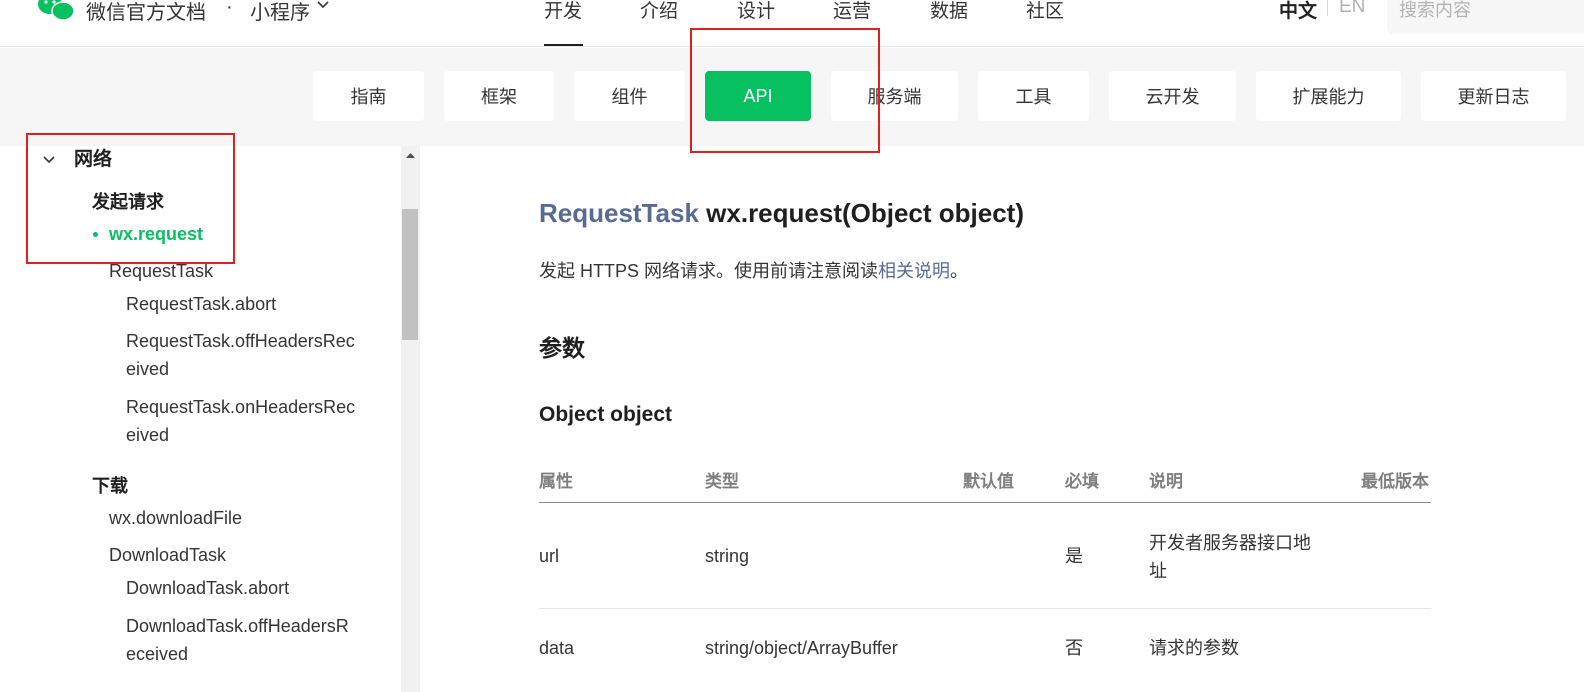 Image resolution: width=1584 pixels, height=692 pixels. I want to click on function-signature: wx.request(Object object), so click(865, 213).